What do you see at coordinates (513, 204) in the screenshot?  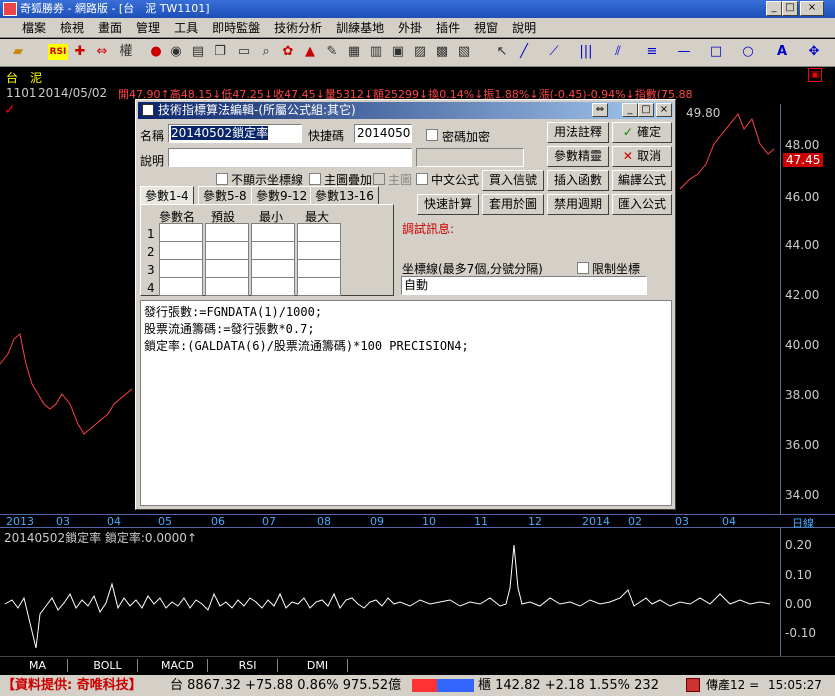 I see `apply-chart-button: 套用於圖` at bounding box center [513, 204].